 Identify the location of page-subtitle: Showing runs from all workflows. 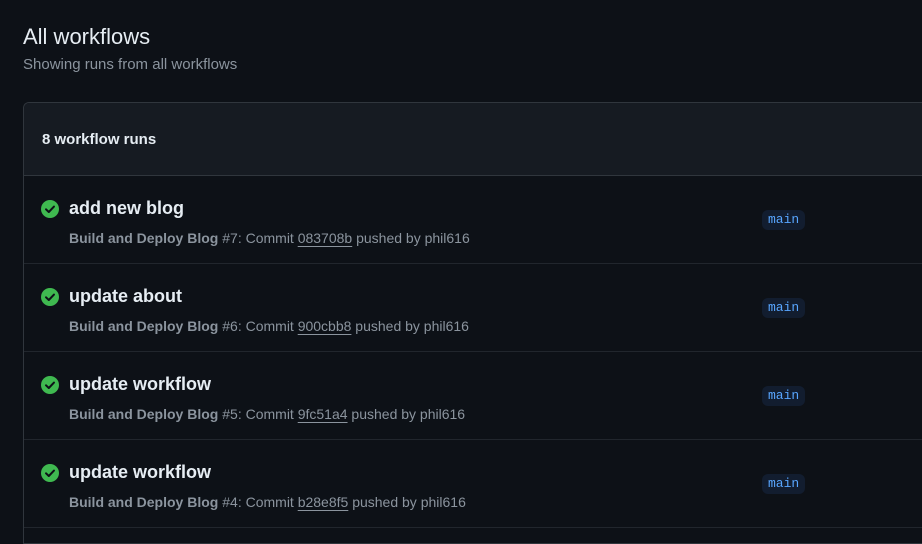
(130, 64).